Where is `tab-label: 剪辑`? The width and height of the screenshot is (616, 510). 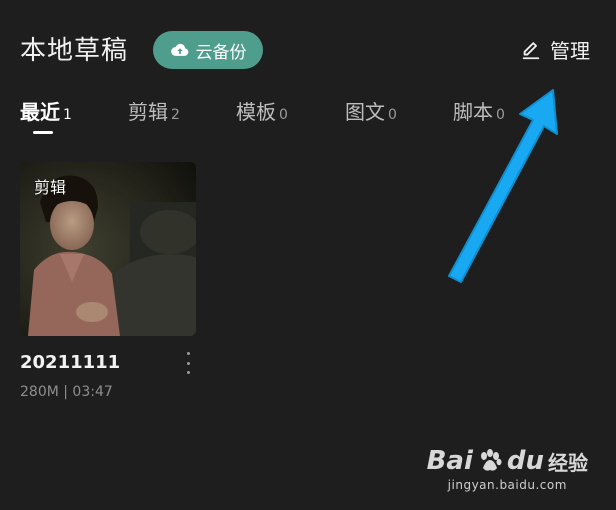
tab-label: 剪辑 is located at coordinates (148, 112).